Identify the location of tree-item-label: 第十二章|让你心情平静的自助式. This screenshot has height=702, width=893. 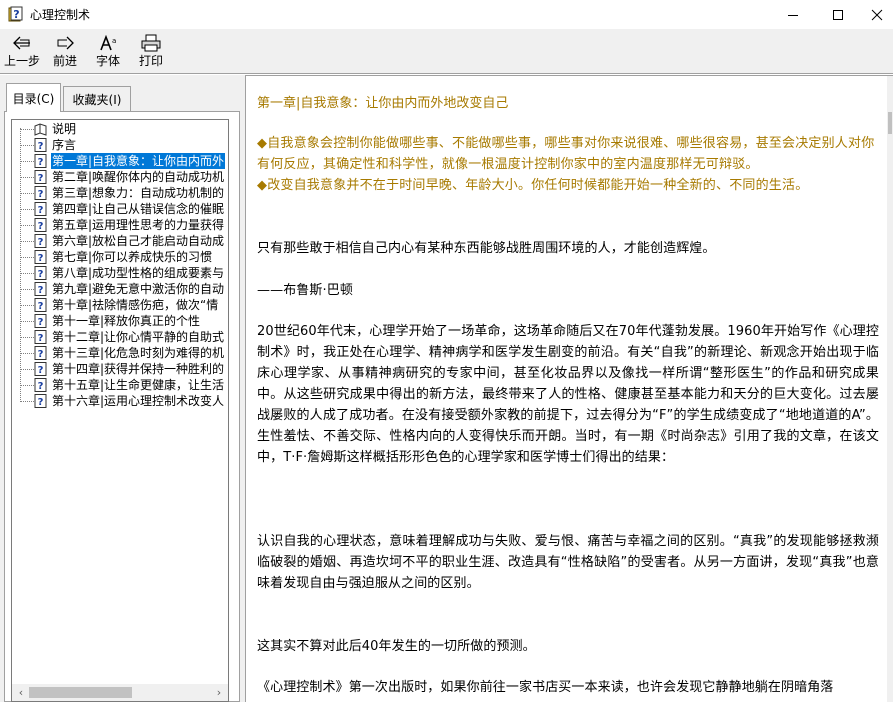
(138, 337).